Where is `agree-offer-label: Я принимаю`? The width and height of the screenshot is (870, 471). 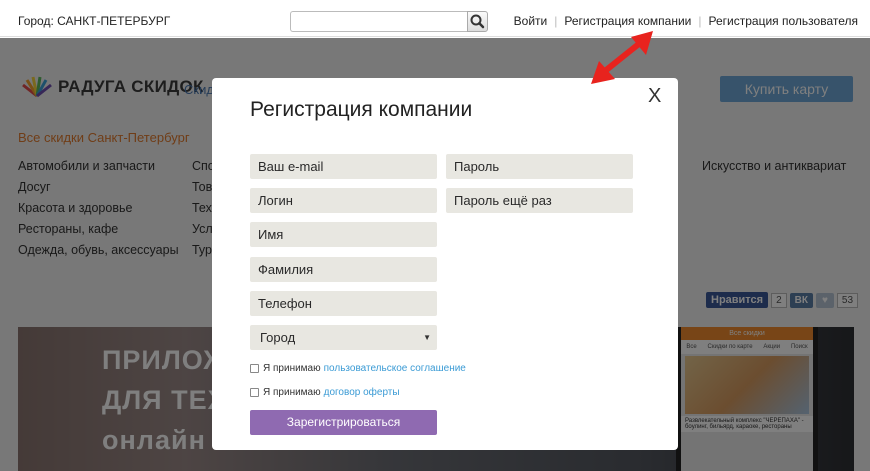
agree-offer-label: Я принимаю is located at coordinates (292, 392).